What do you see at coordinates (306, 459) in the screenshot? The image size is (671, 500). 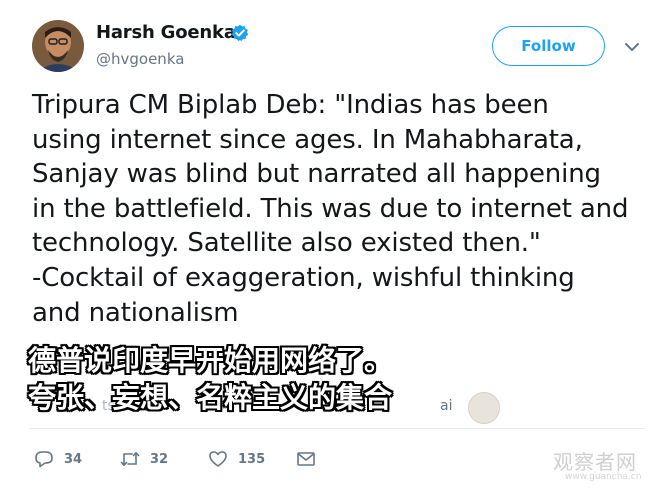 I see `envelope-icon` at bounding box center [306, 459].